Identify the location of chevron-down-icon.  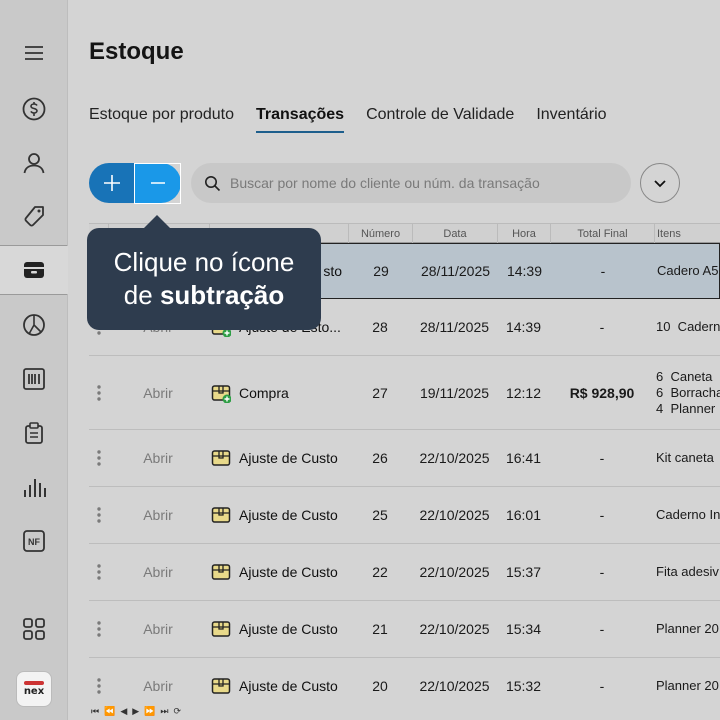
(660, 184).